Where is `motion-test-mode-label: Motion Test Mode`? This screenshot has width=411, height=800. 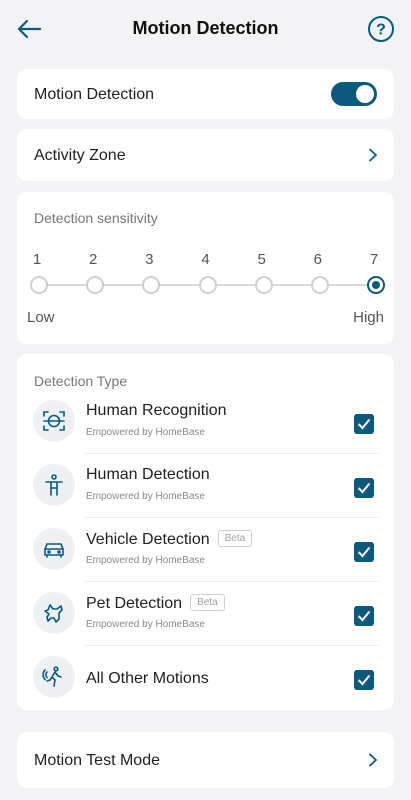
motion-test-mode-label: Motion Test Mode is located at coordinates (97, 760).